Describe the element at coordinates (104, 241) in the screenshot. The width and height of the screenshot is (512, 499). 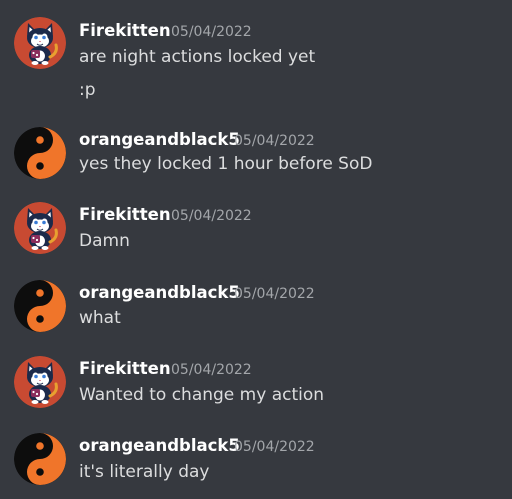
I see `message-text: Damn` at that location.